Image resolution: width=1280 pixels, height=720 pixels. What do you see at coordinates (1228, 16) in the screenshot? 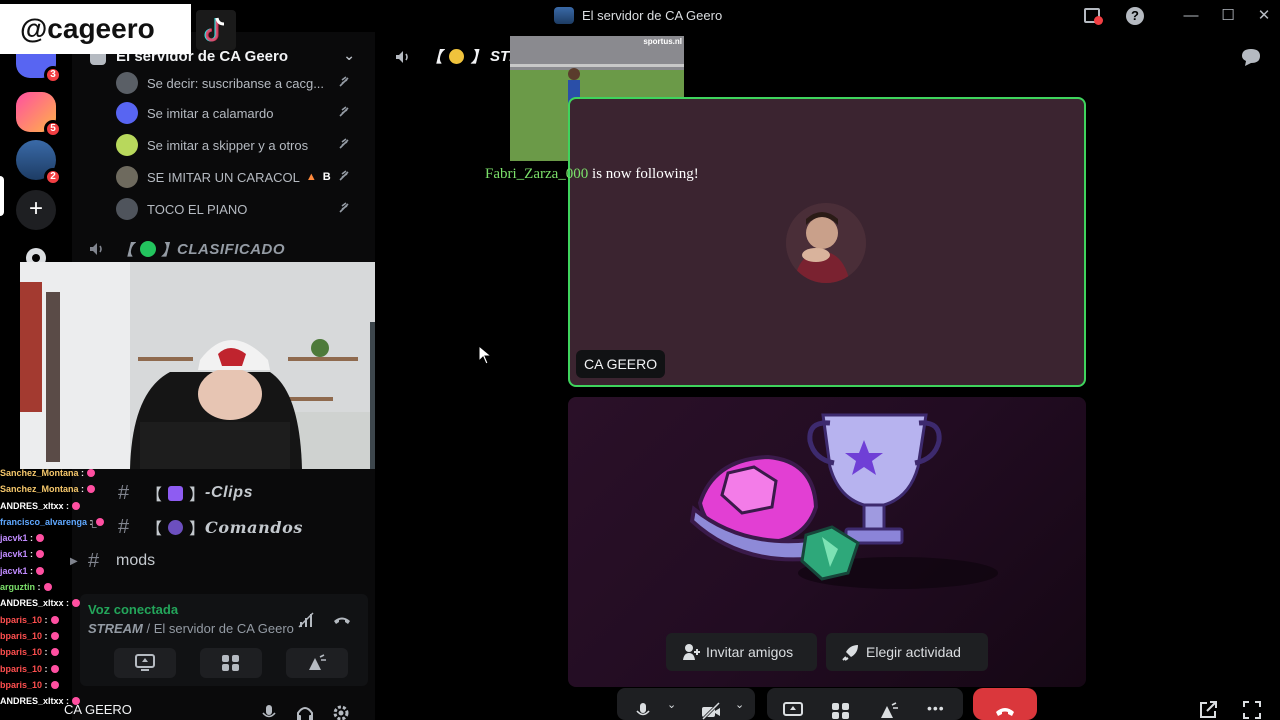
I see `maximize-button: ☐` at bounding box center [1228, 16].